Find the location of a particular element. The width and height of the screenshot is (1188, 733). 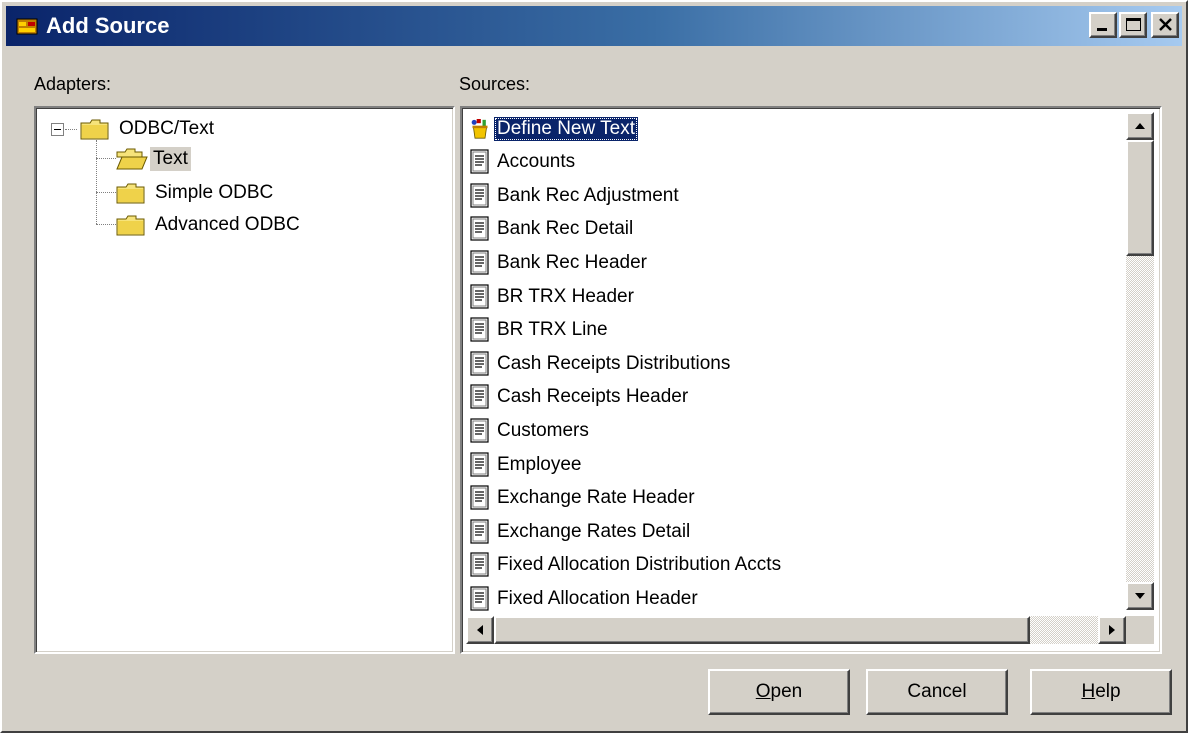

tree-node-simple-odbc: Simple ODBC is located at coordinates (196, 193).